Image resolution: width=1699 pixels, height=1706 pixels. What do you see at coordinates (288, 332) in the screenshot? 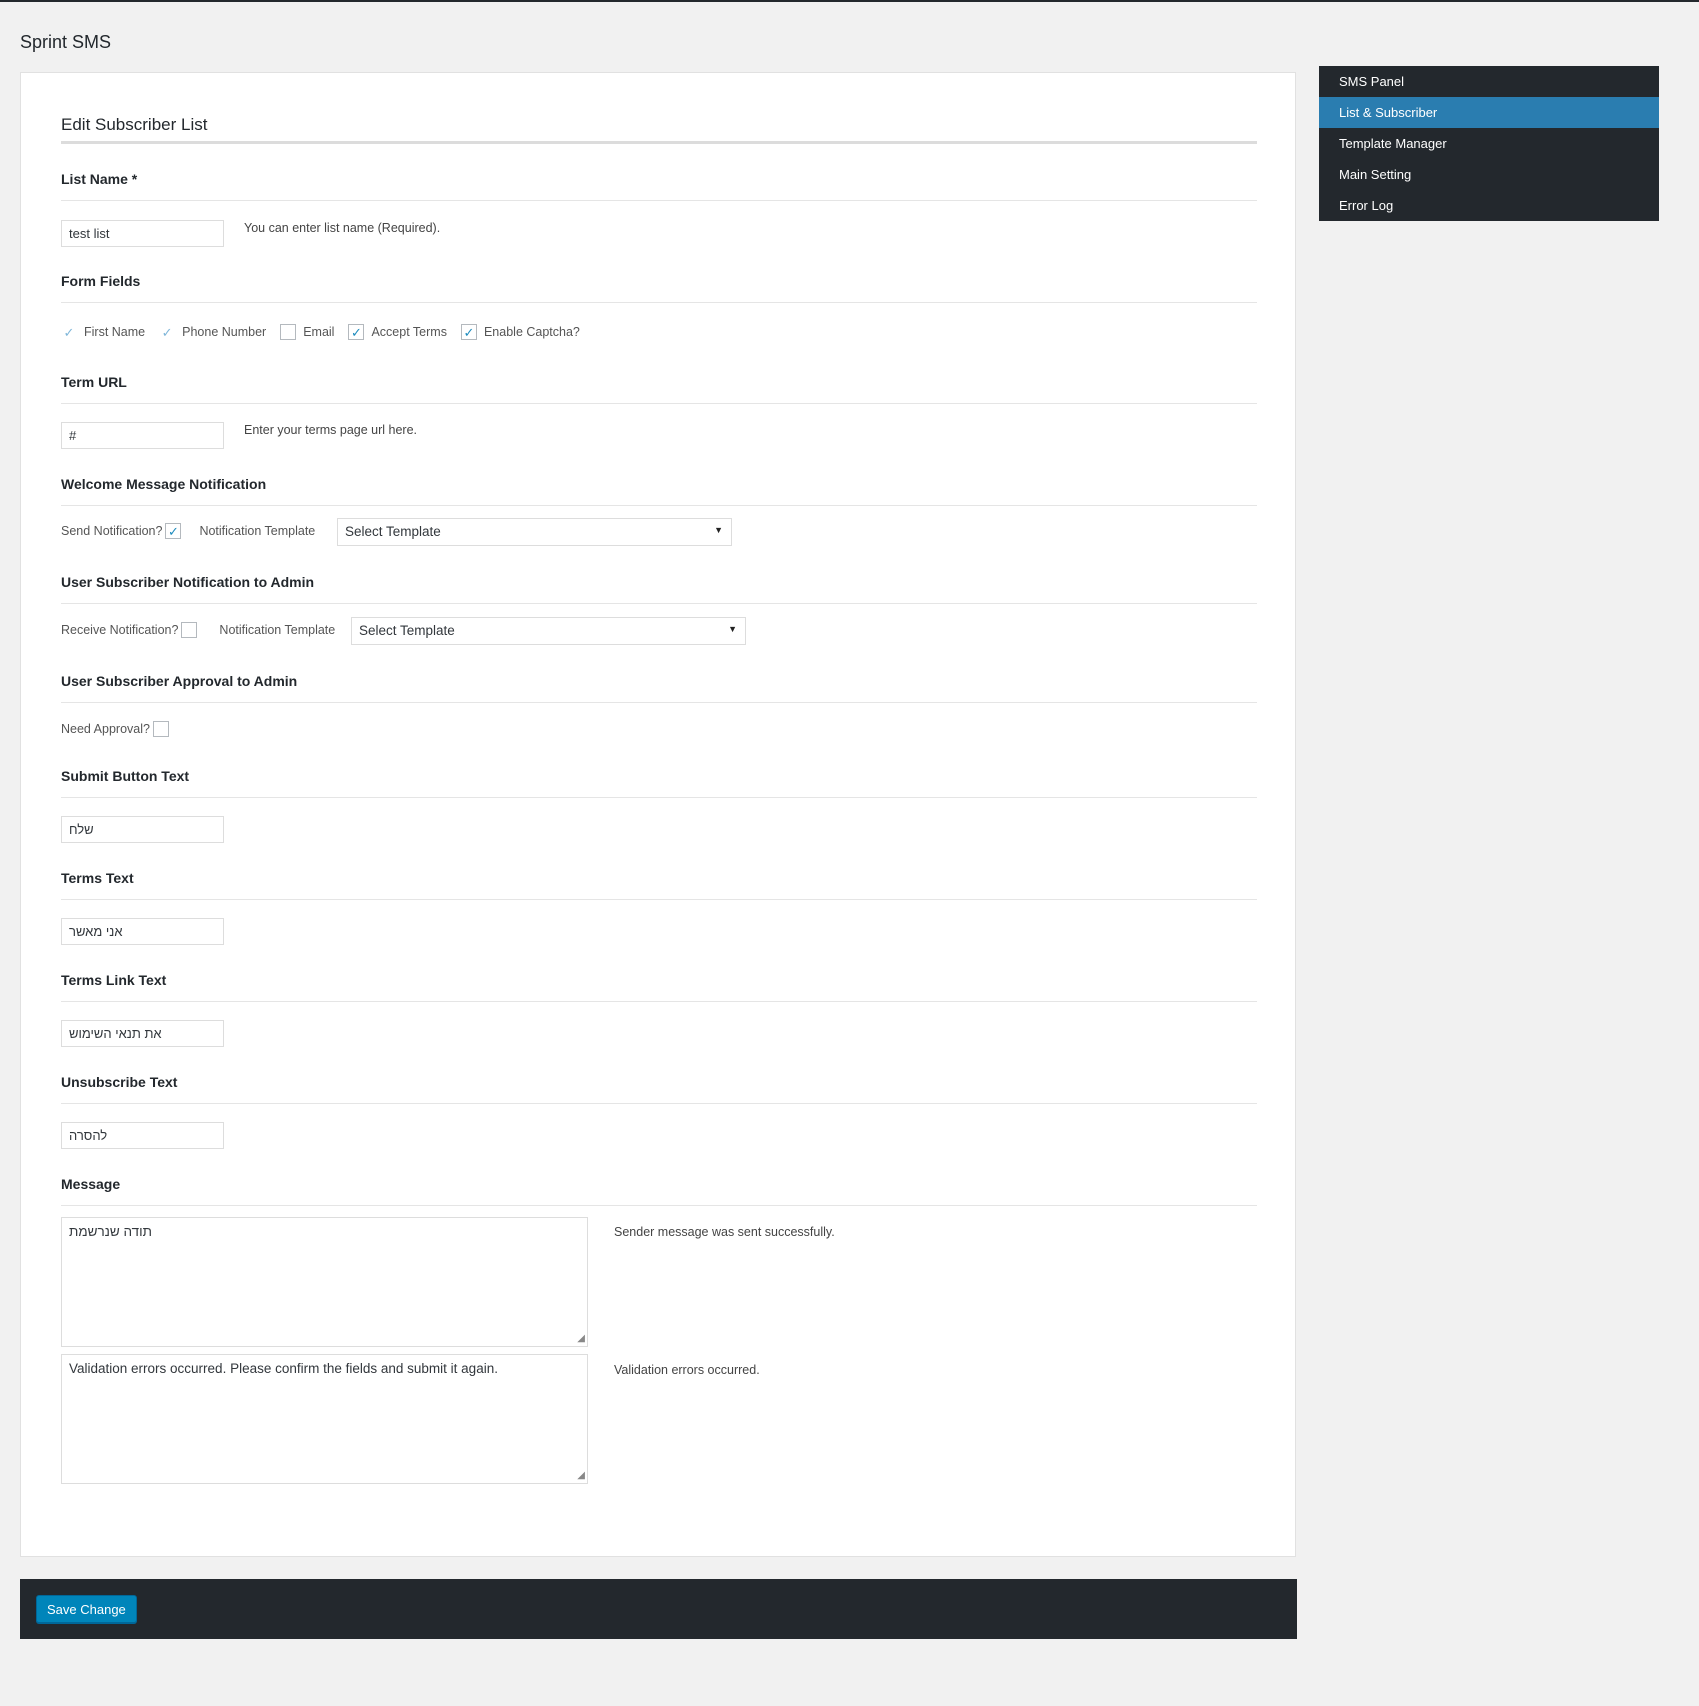
I see `checkbox-unchecked-icon` at bounding box center [288, 332].